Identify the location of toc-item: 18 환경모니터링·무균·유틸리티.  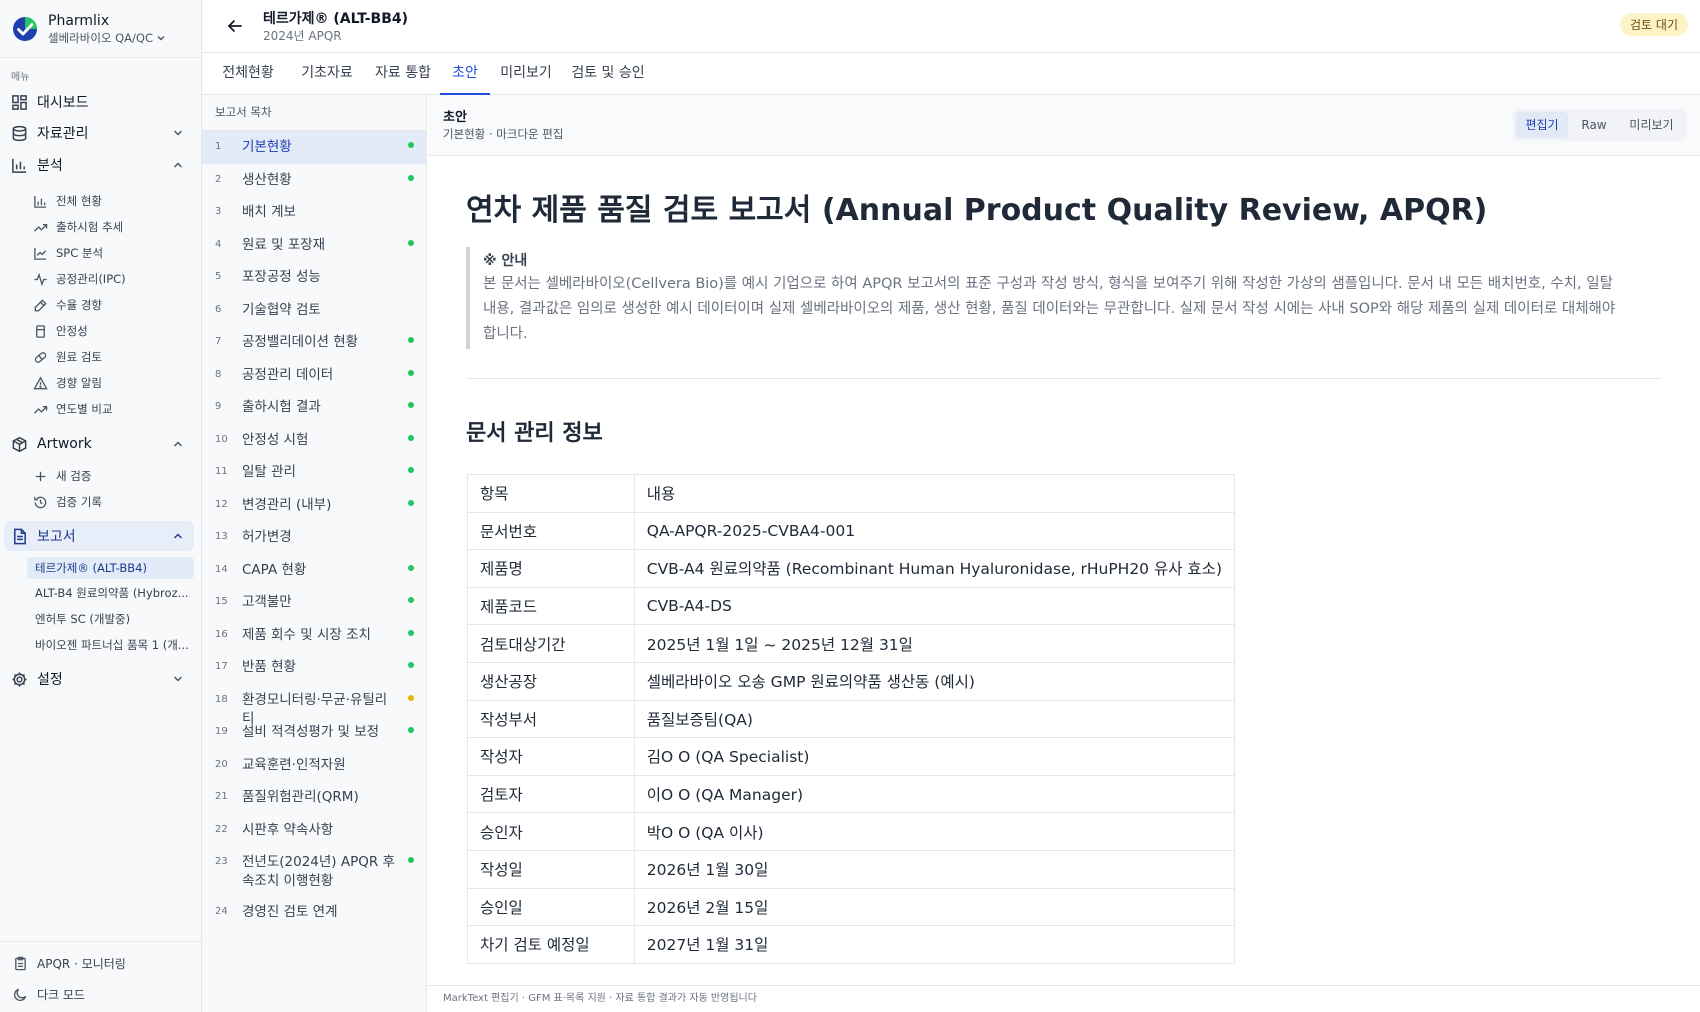
(314, 705).